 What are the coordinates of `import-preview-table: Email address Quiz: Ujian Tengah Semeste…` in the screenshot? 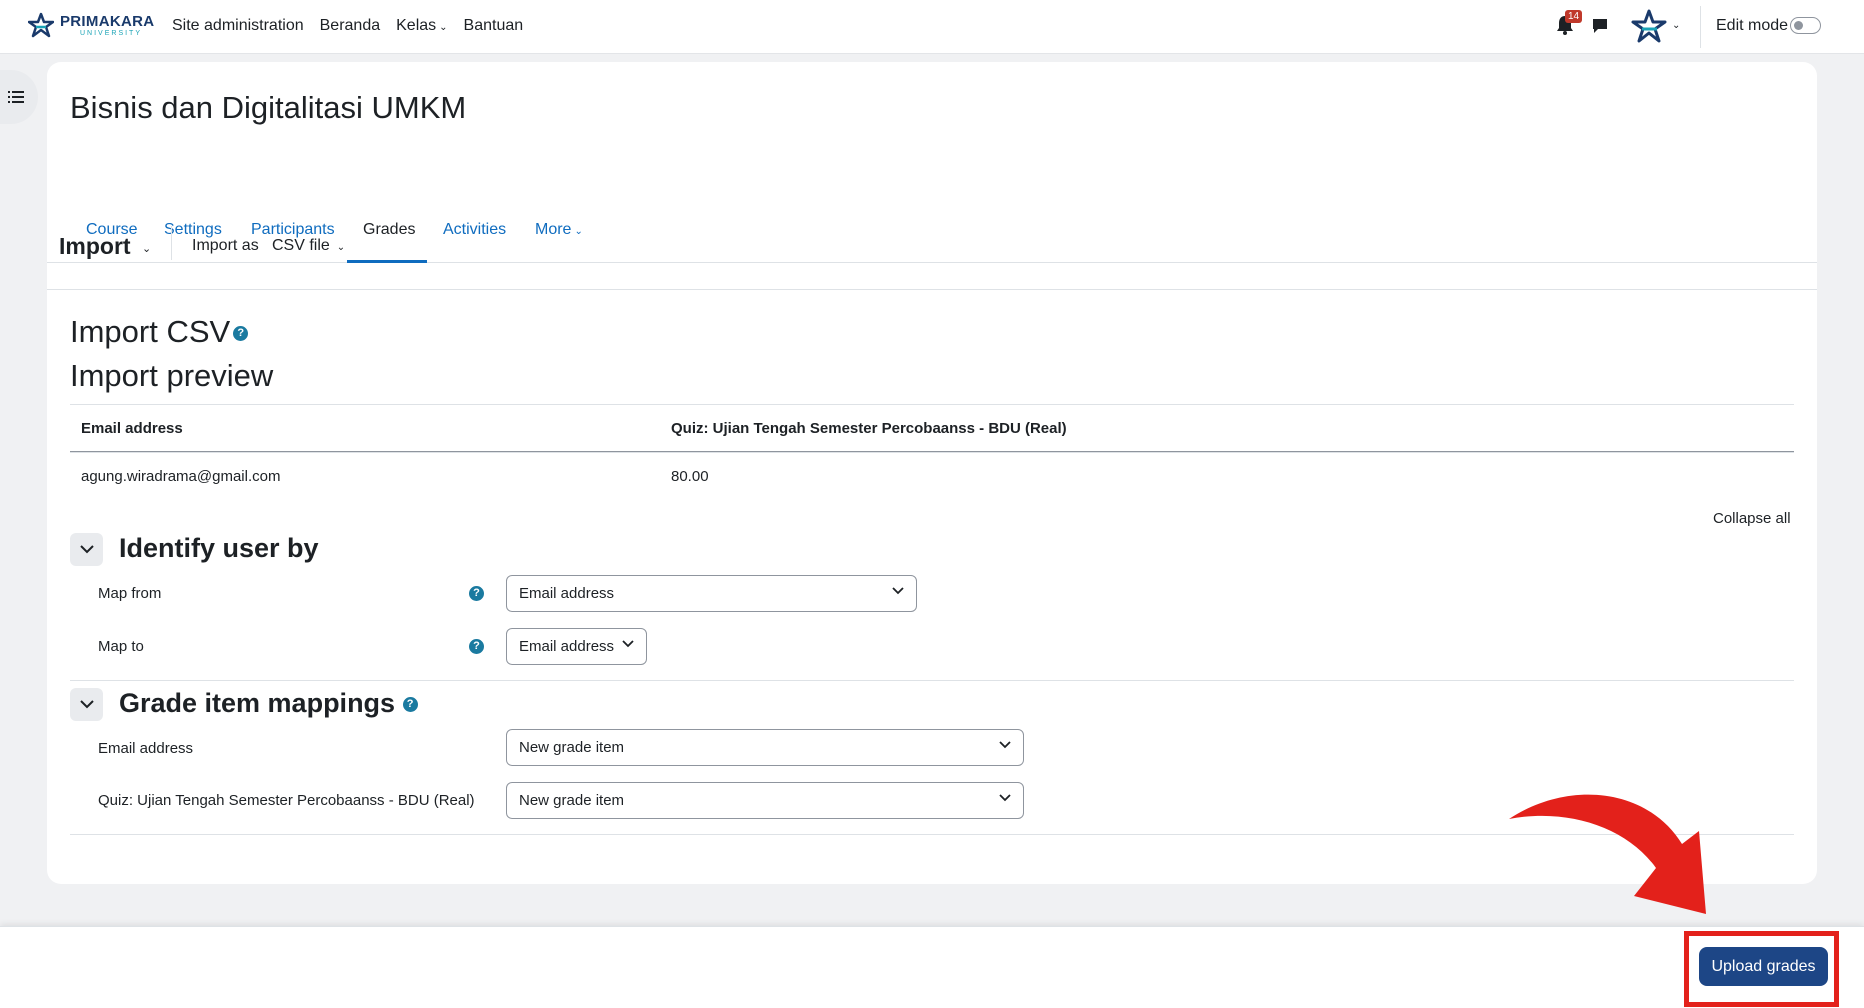 It's located at (932, 452).